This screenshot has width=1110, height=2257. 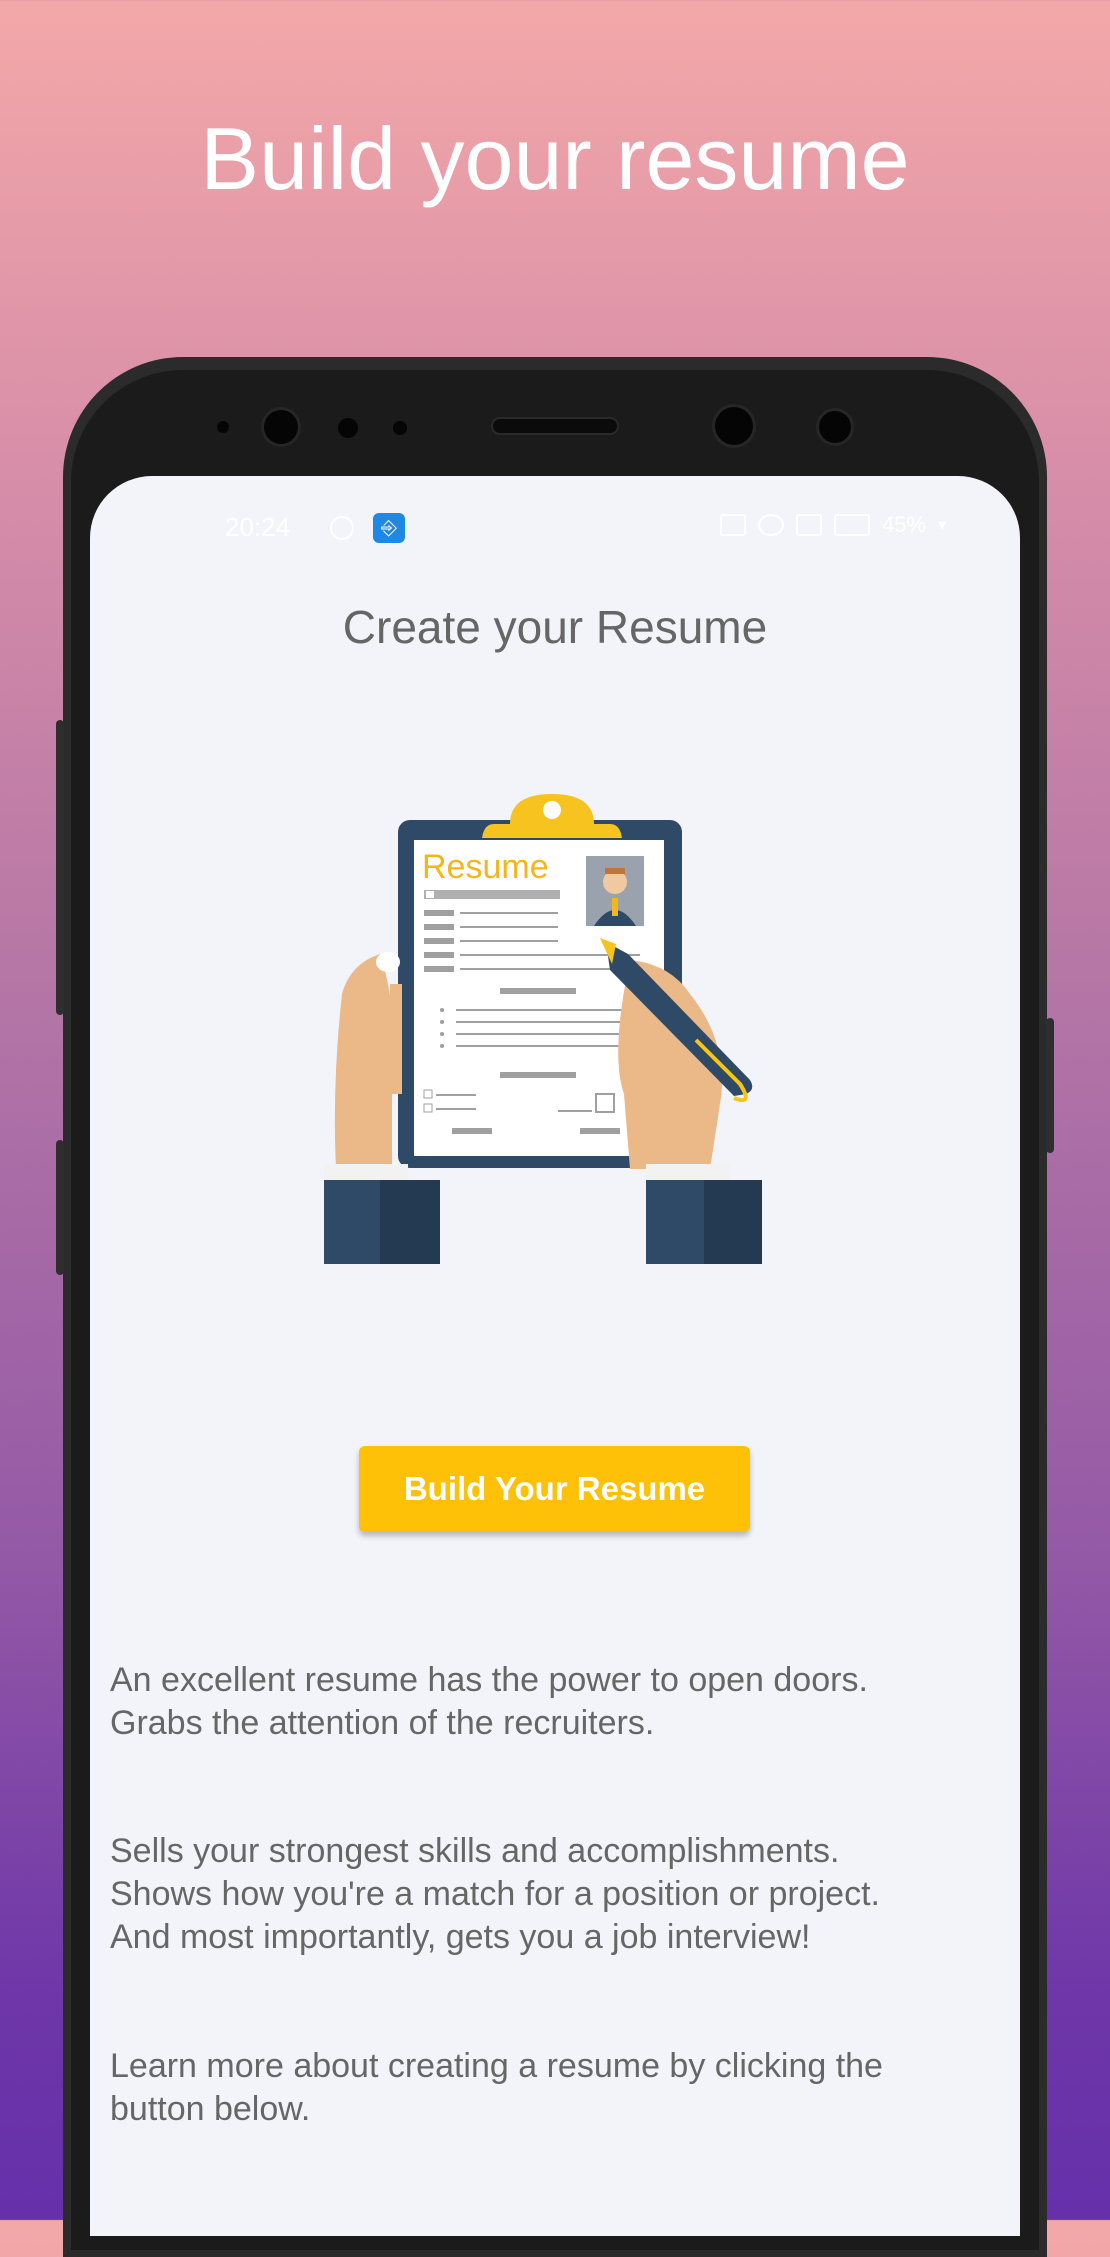 I want to click on data-icon, so click(x=809, y=525).